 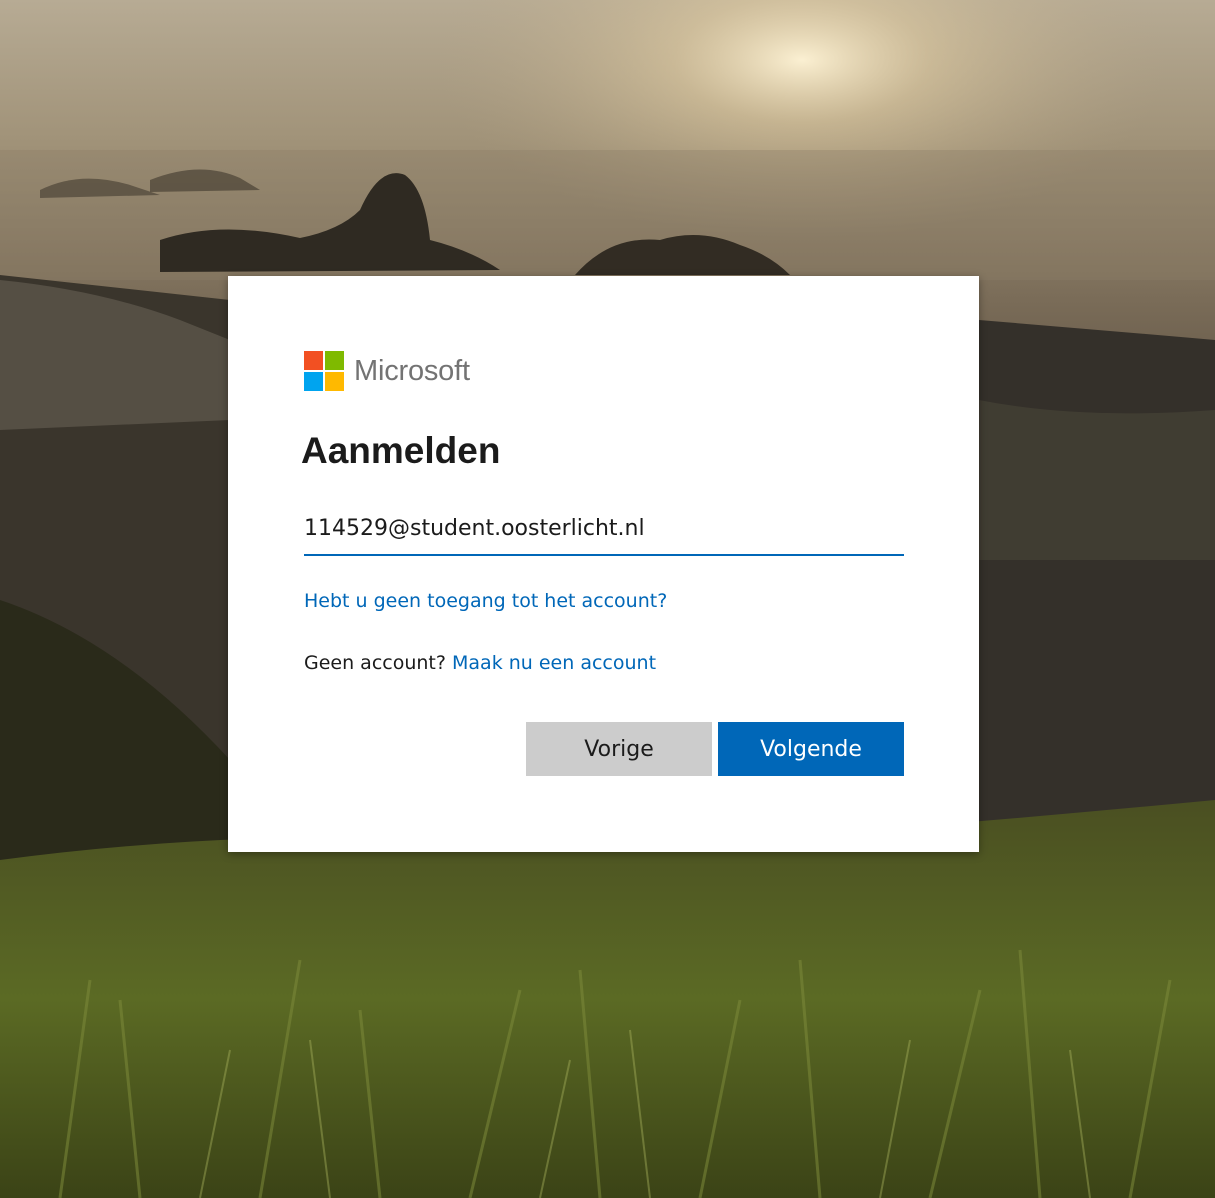 I want to click on microsoft-logo: Microsoft, so click(x=387, y=371).